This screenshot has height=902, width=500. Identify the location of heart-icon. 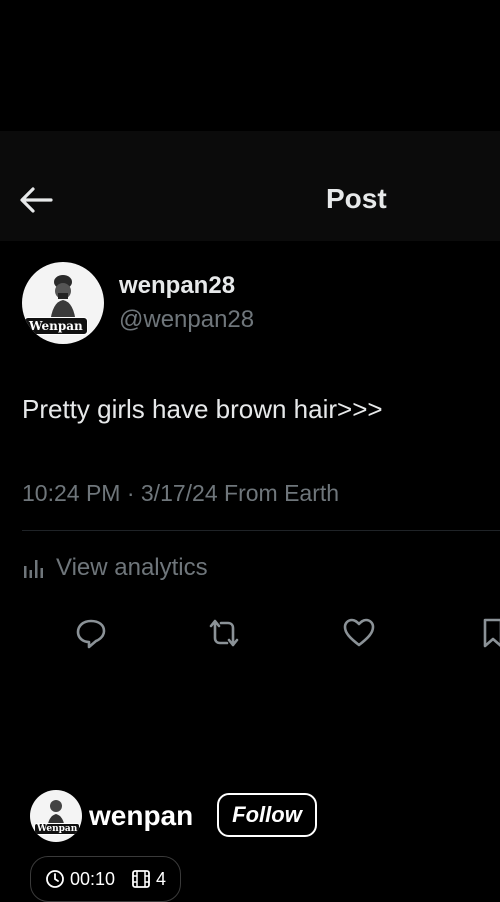
(359, 632).